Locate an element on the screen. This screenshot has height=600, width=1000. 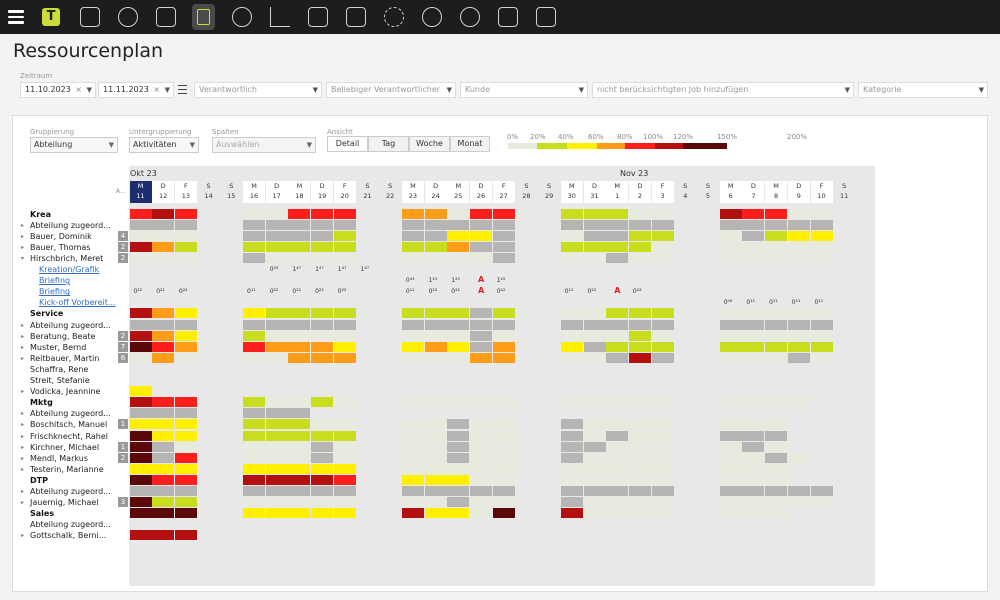
day-header: M8 is located at coordinates (776, 192).